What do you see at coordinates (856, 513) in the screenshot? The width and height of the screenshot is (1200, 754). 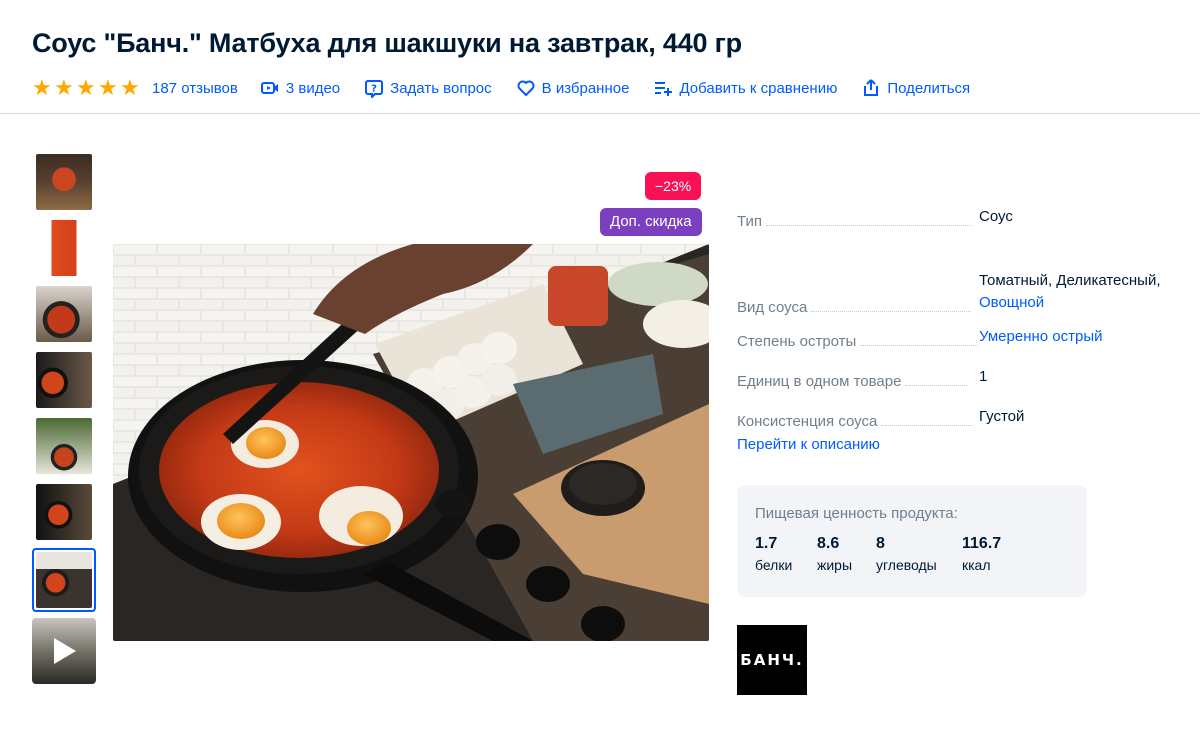 I see `nutrition-title: Пищевая ценность продукта:` at bounding box center [856, 513].